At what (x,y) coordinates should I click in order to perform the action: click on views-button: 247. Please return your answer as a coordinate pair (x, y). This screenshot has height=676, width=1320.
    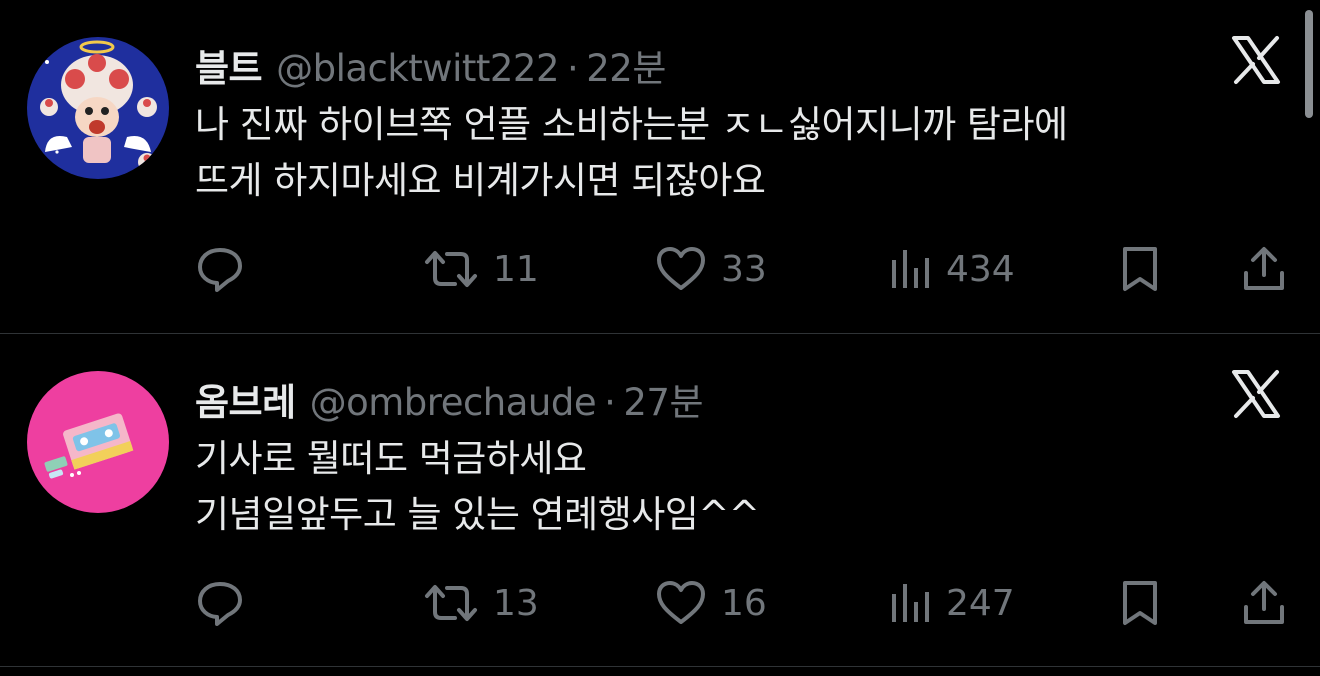
    Looking at the image, I should click on (951, 603).